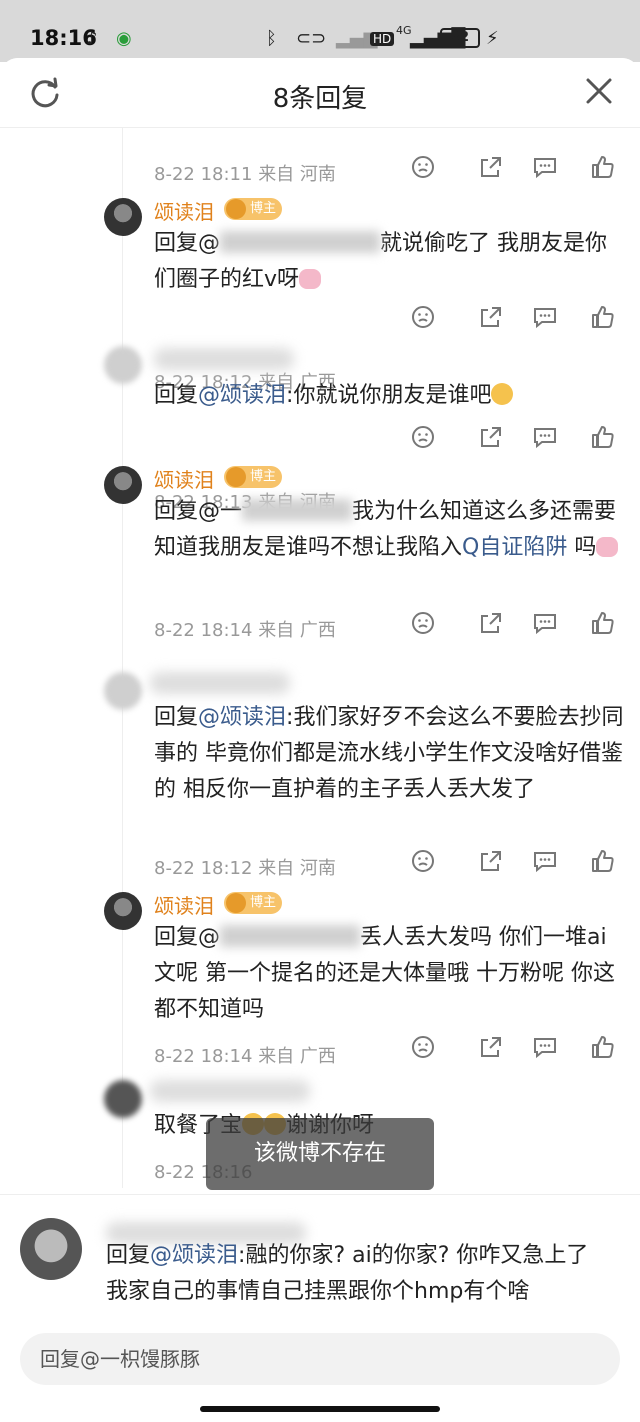  I want to click on sheet-title: 8条回复, so click(320, 99).